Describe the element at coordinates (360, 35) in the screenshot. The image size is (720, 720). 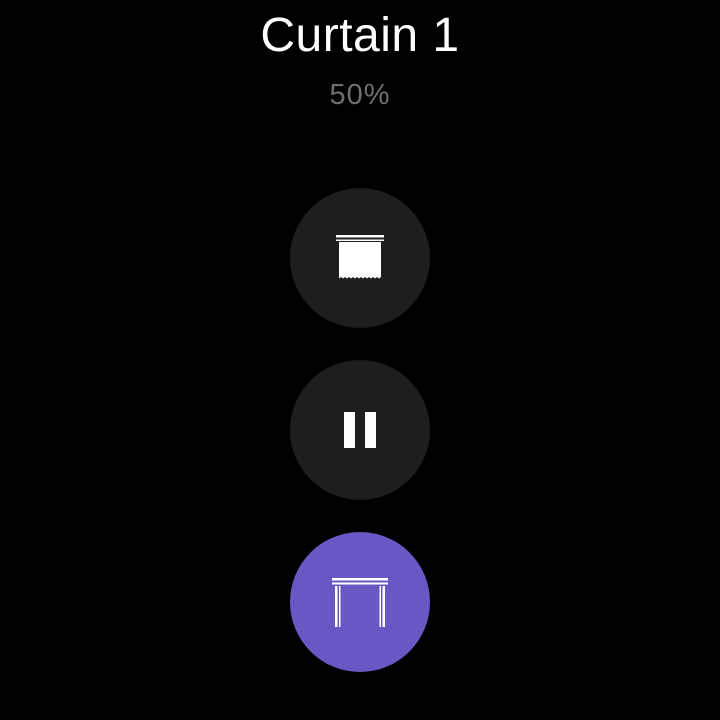
I see `device-title: Curtain 1` at that location.